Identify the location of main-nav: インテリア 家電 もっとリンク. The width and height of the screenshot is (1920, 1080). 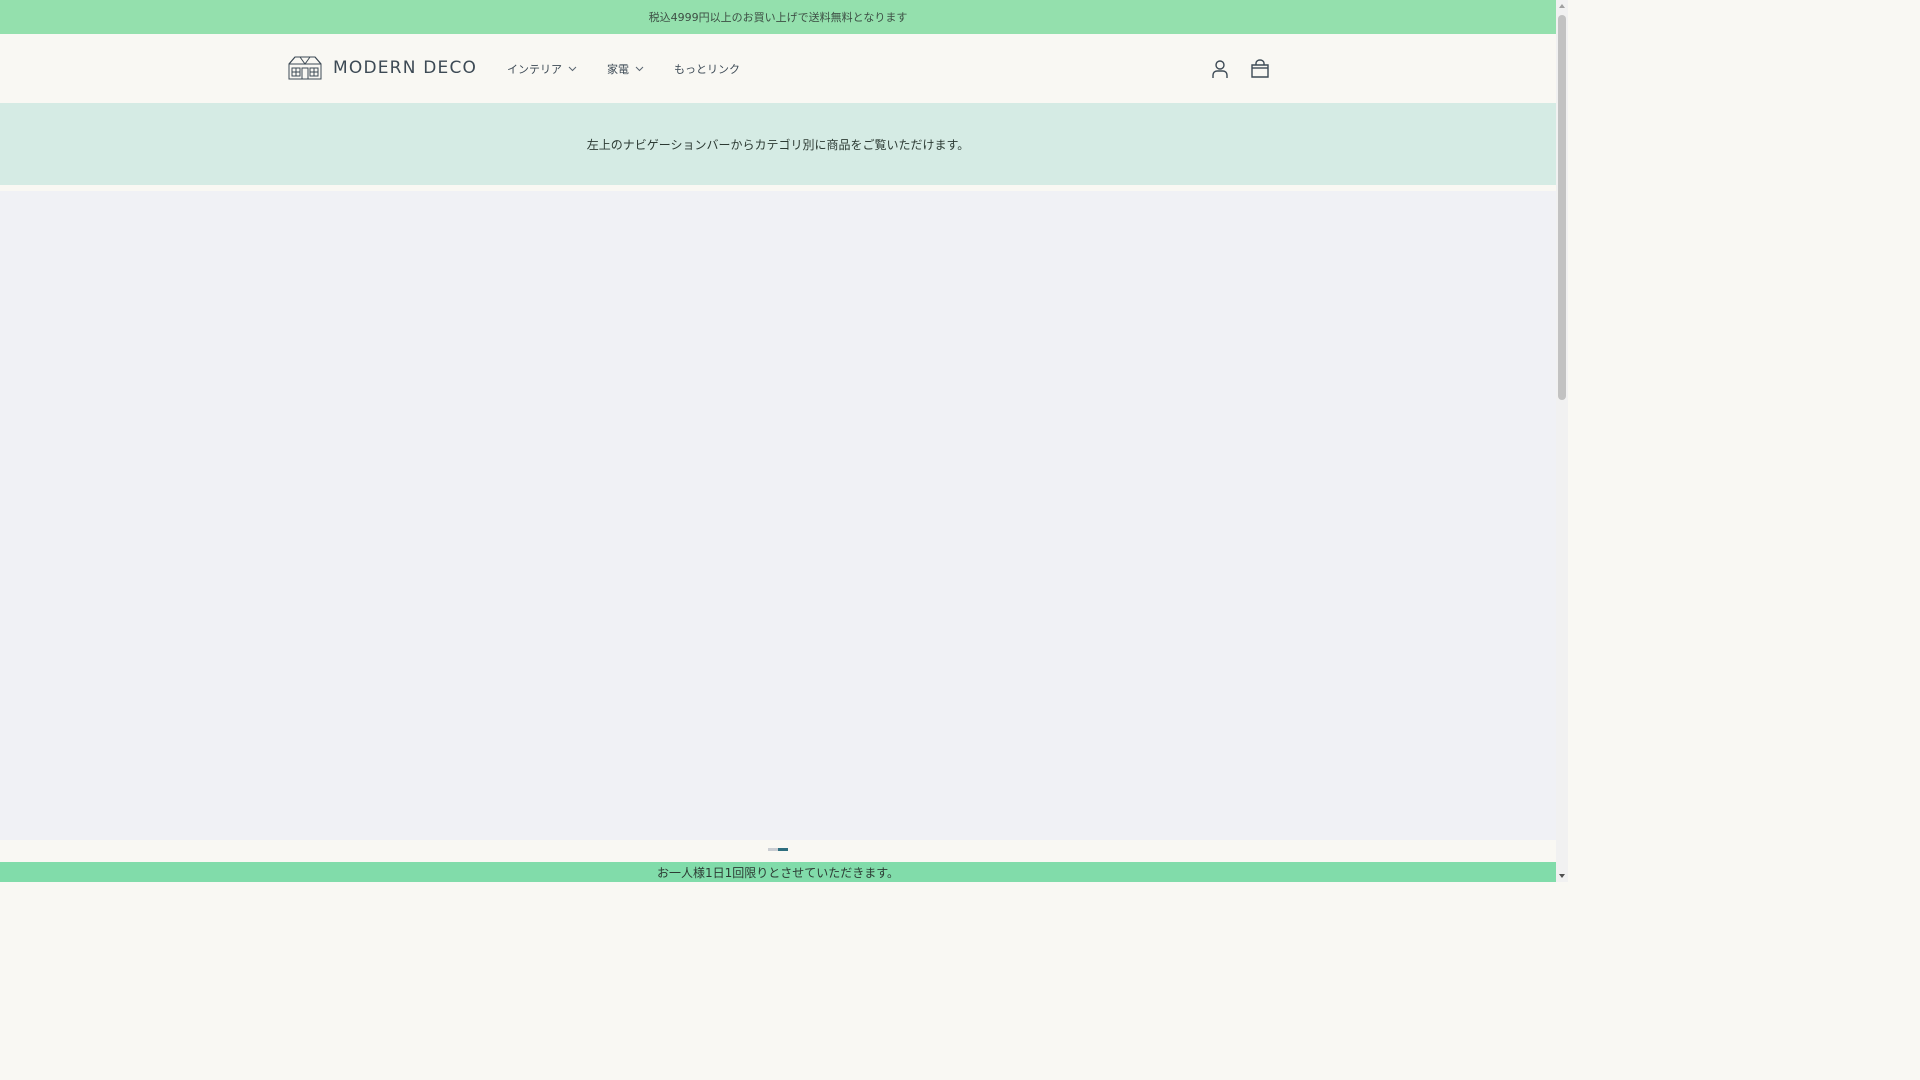
(638, 69).